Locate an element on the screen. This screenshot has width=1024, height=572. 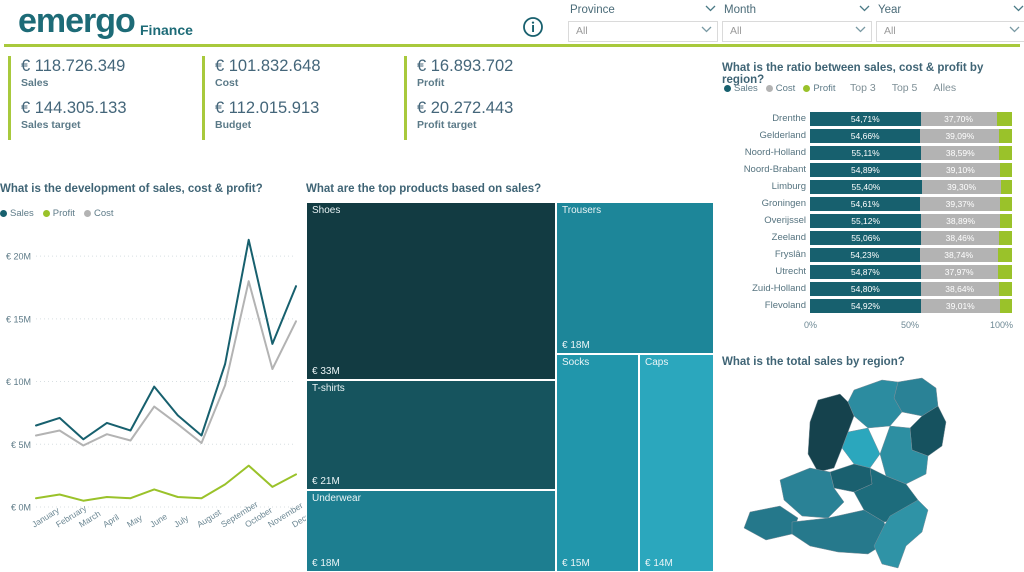
ratio-filter-buttons: Top 3 Top 5 Alles is located at coordinates (903, 88).